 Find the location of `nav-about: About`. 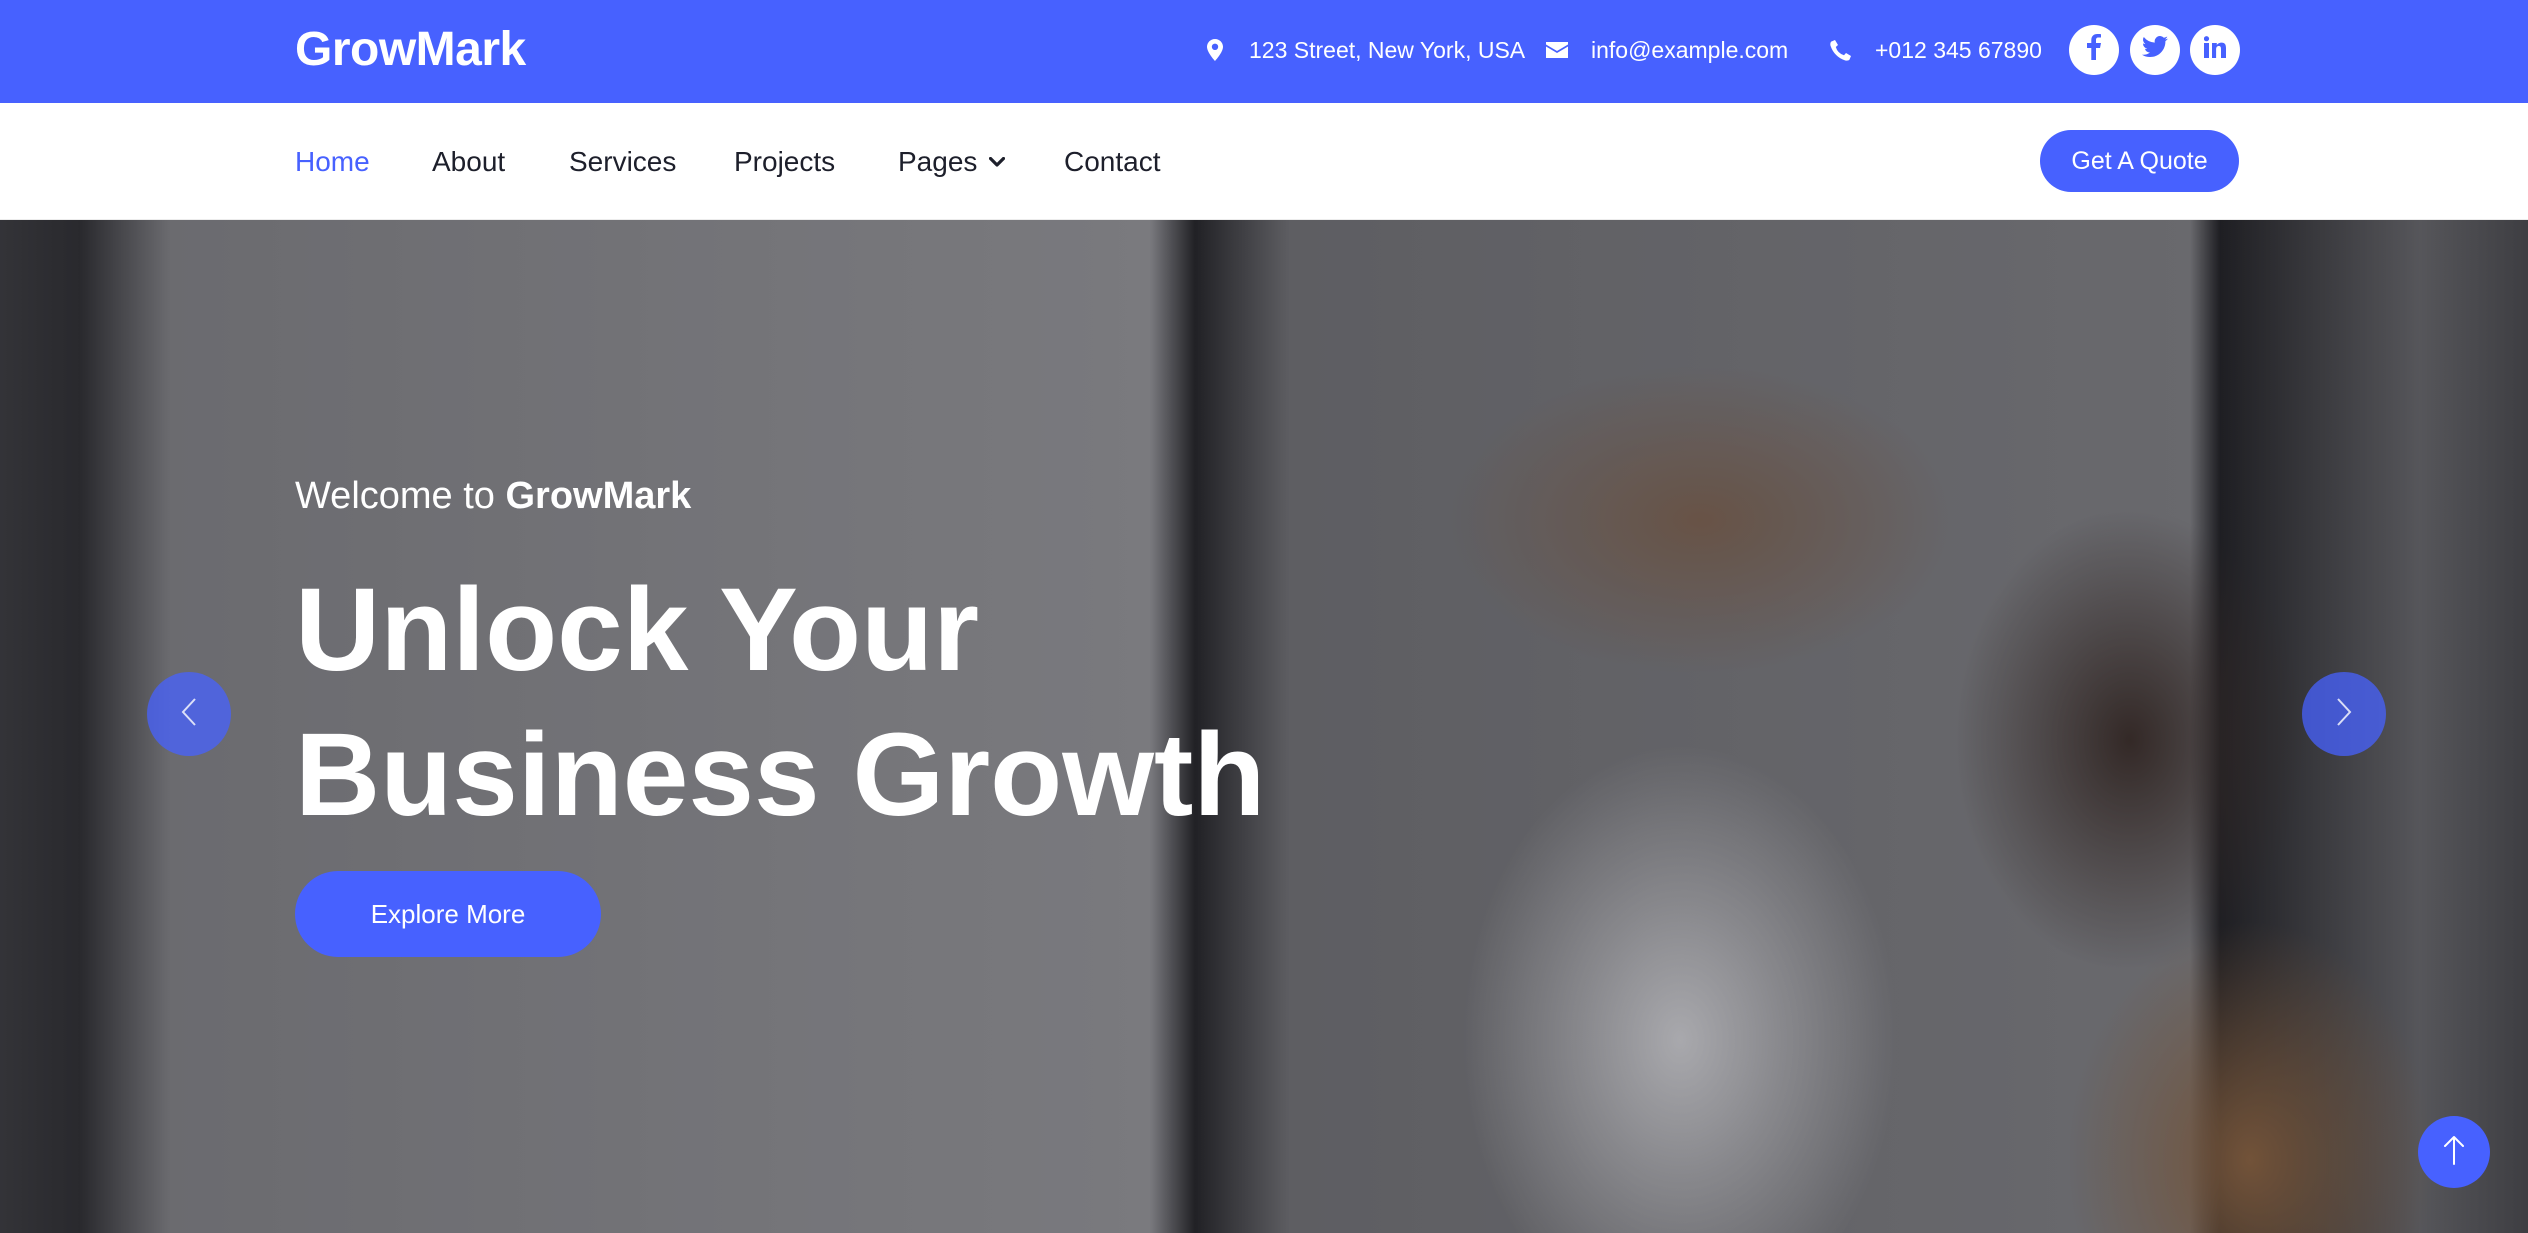

nav-about: About is located at coordinates (468, 162).